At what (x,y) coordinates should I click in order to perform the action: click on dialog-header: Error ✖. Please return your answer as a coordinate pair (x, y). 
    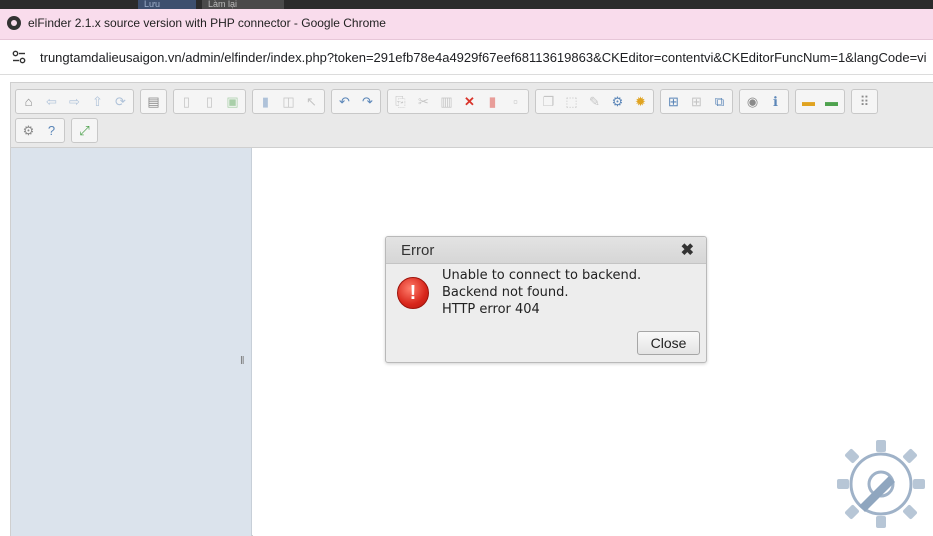
    Looking at the image, I should click on (546, 250).